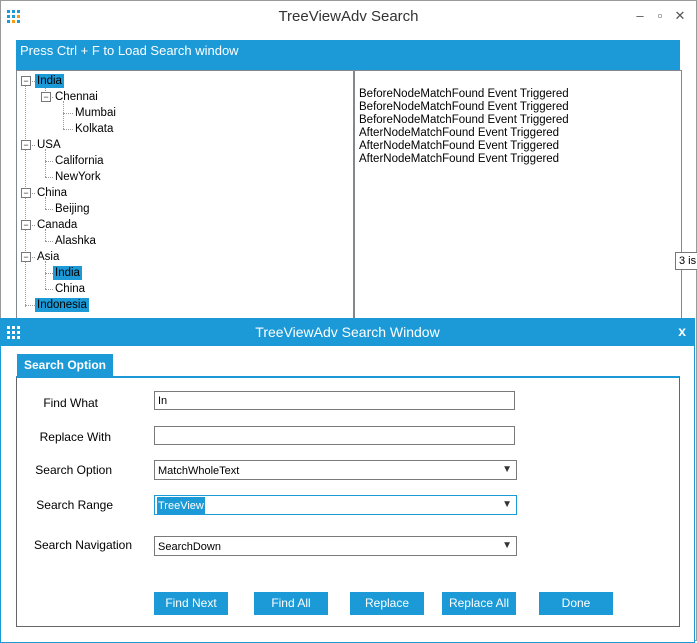 The height and width of the screenshot is (643, 697). Describe the element at coordinates (72, 209) in the screenshot. I see `tree-node-beijing: Beijing` at that location.